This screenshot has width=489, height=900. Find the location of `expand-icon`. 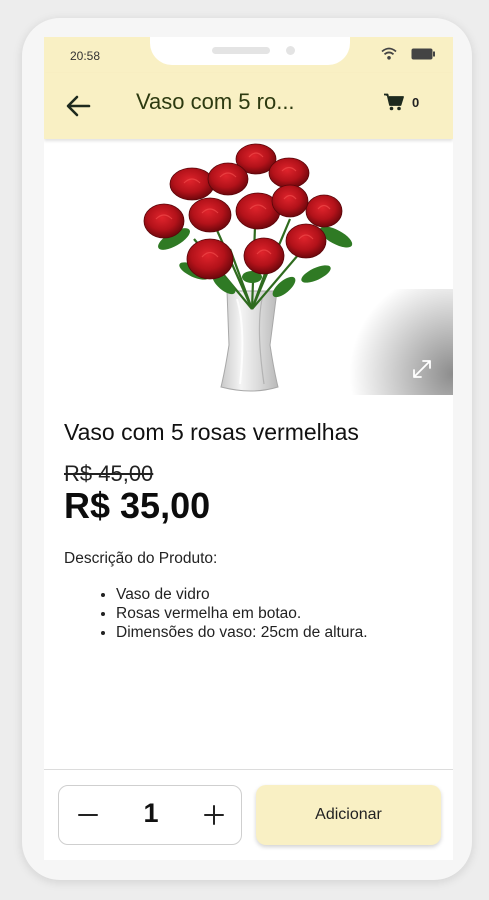

expand-icon is located at coordinates (422, 369).